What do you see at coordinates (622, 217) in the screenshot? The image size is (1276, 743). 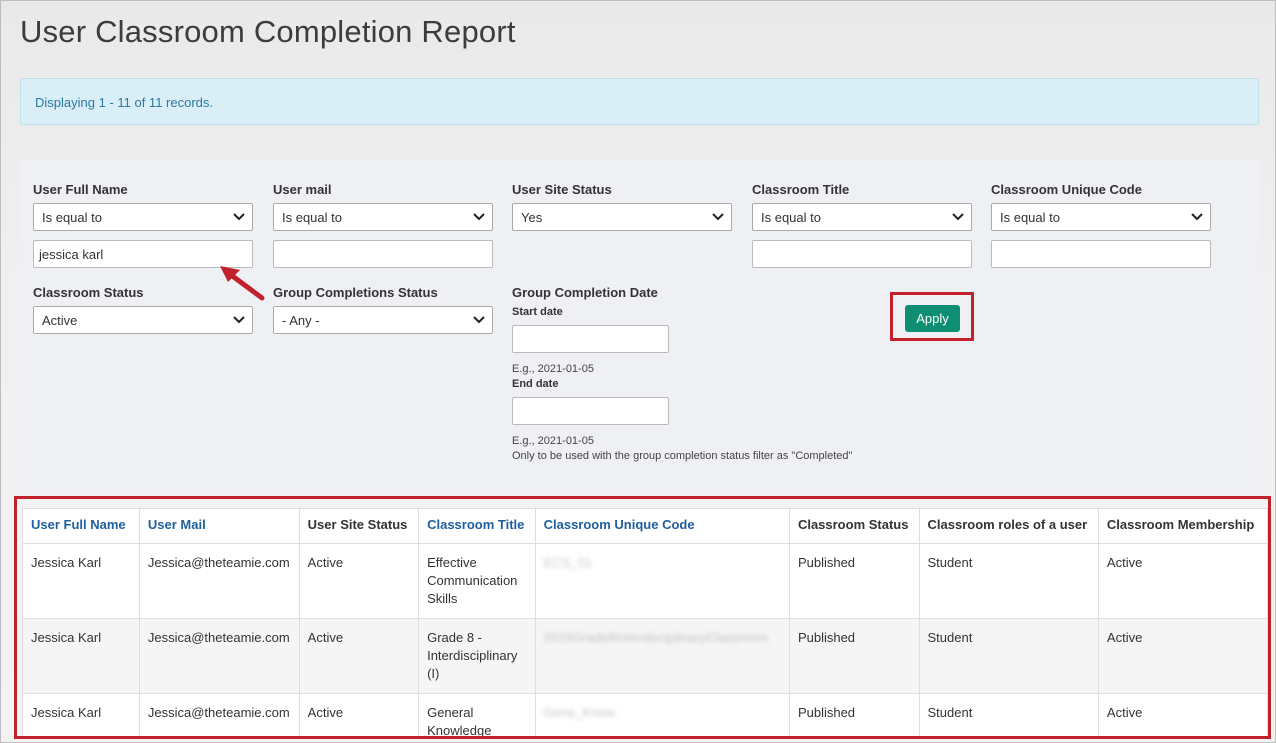 I see `user-site-status-select: Yes` at bounding box center [622, 217].